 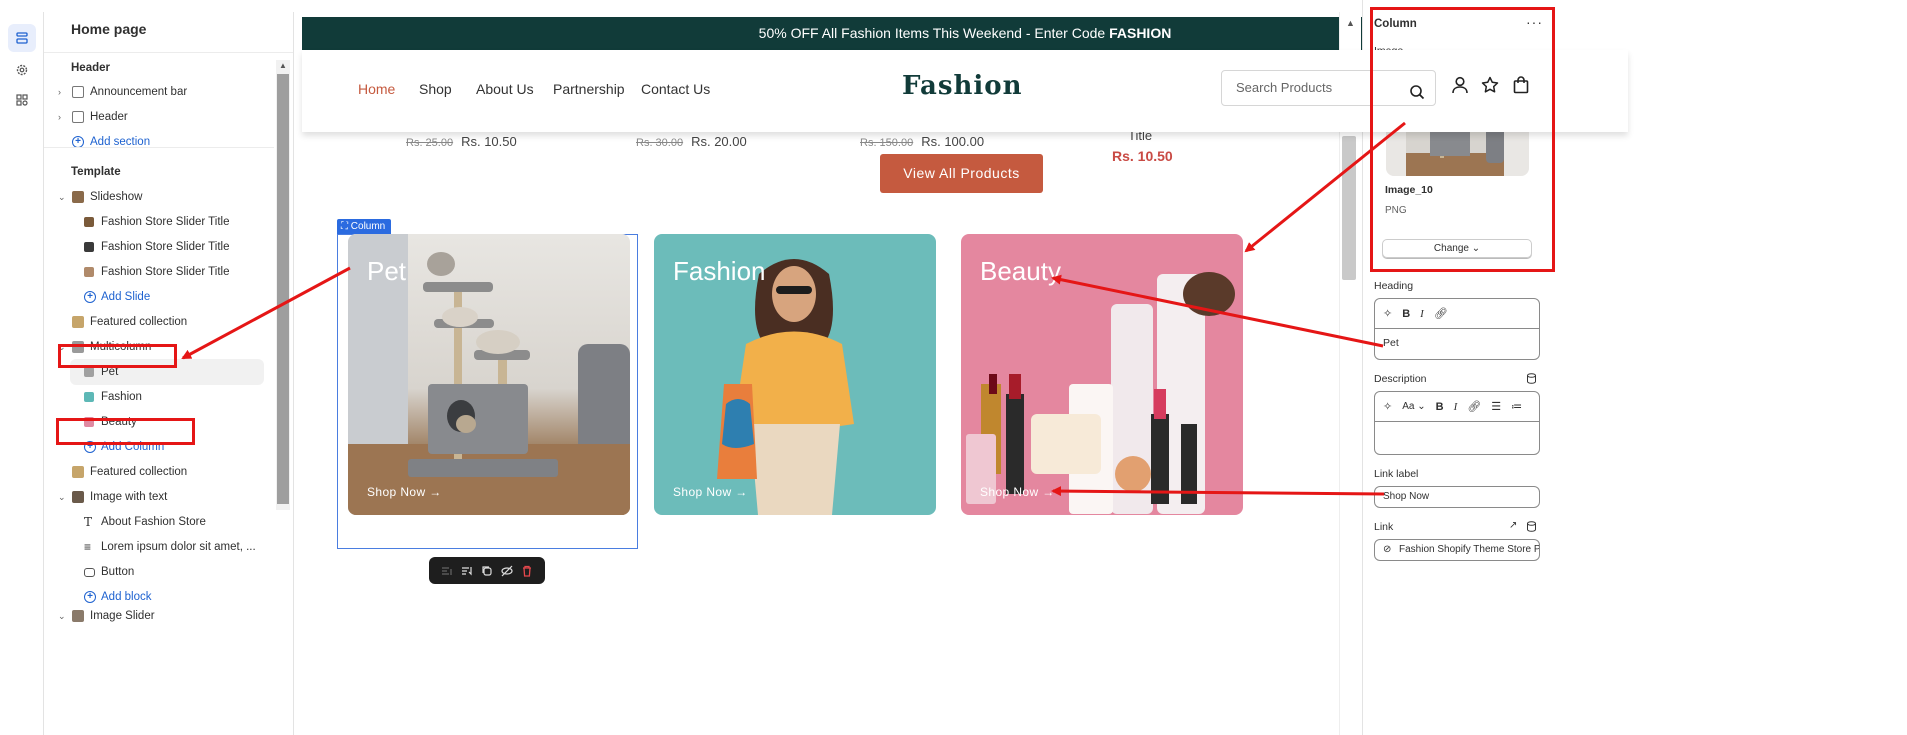 What do you see at coordinates (1417, 96) in the screenshot?
I see `search-icon` at bounding box center [1417, 96].